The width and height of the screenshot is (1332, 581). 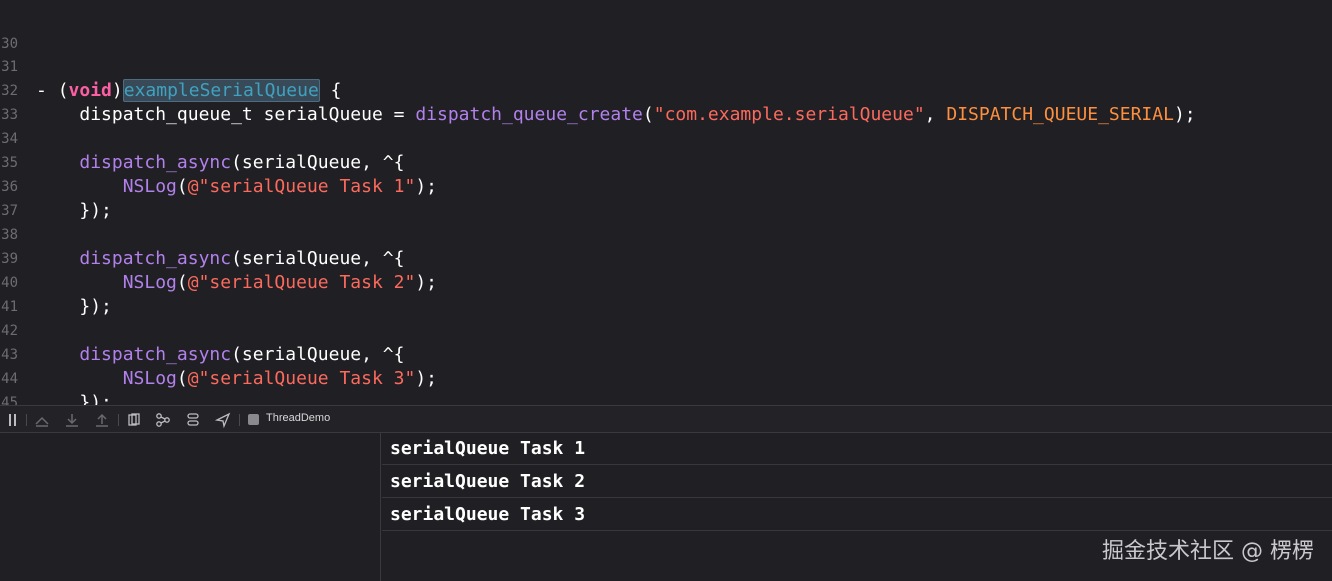 I want to click on console-line: serialQueue Task 1, so click(x=857, y=449).